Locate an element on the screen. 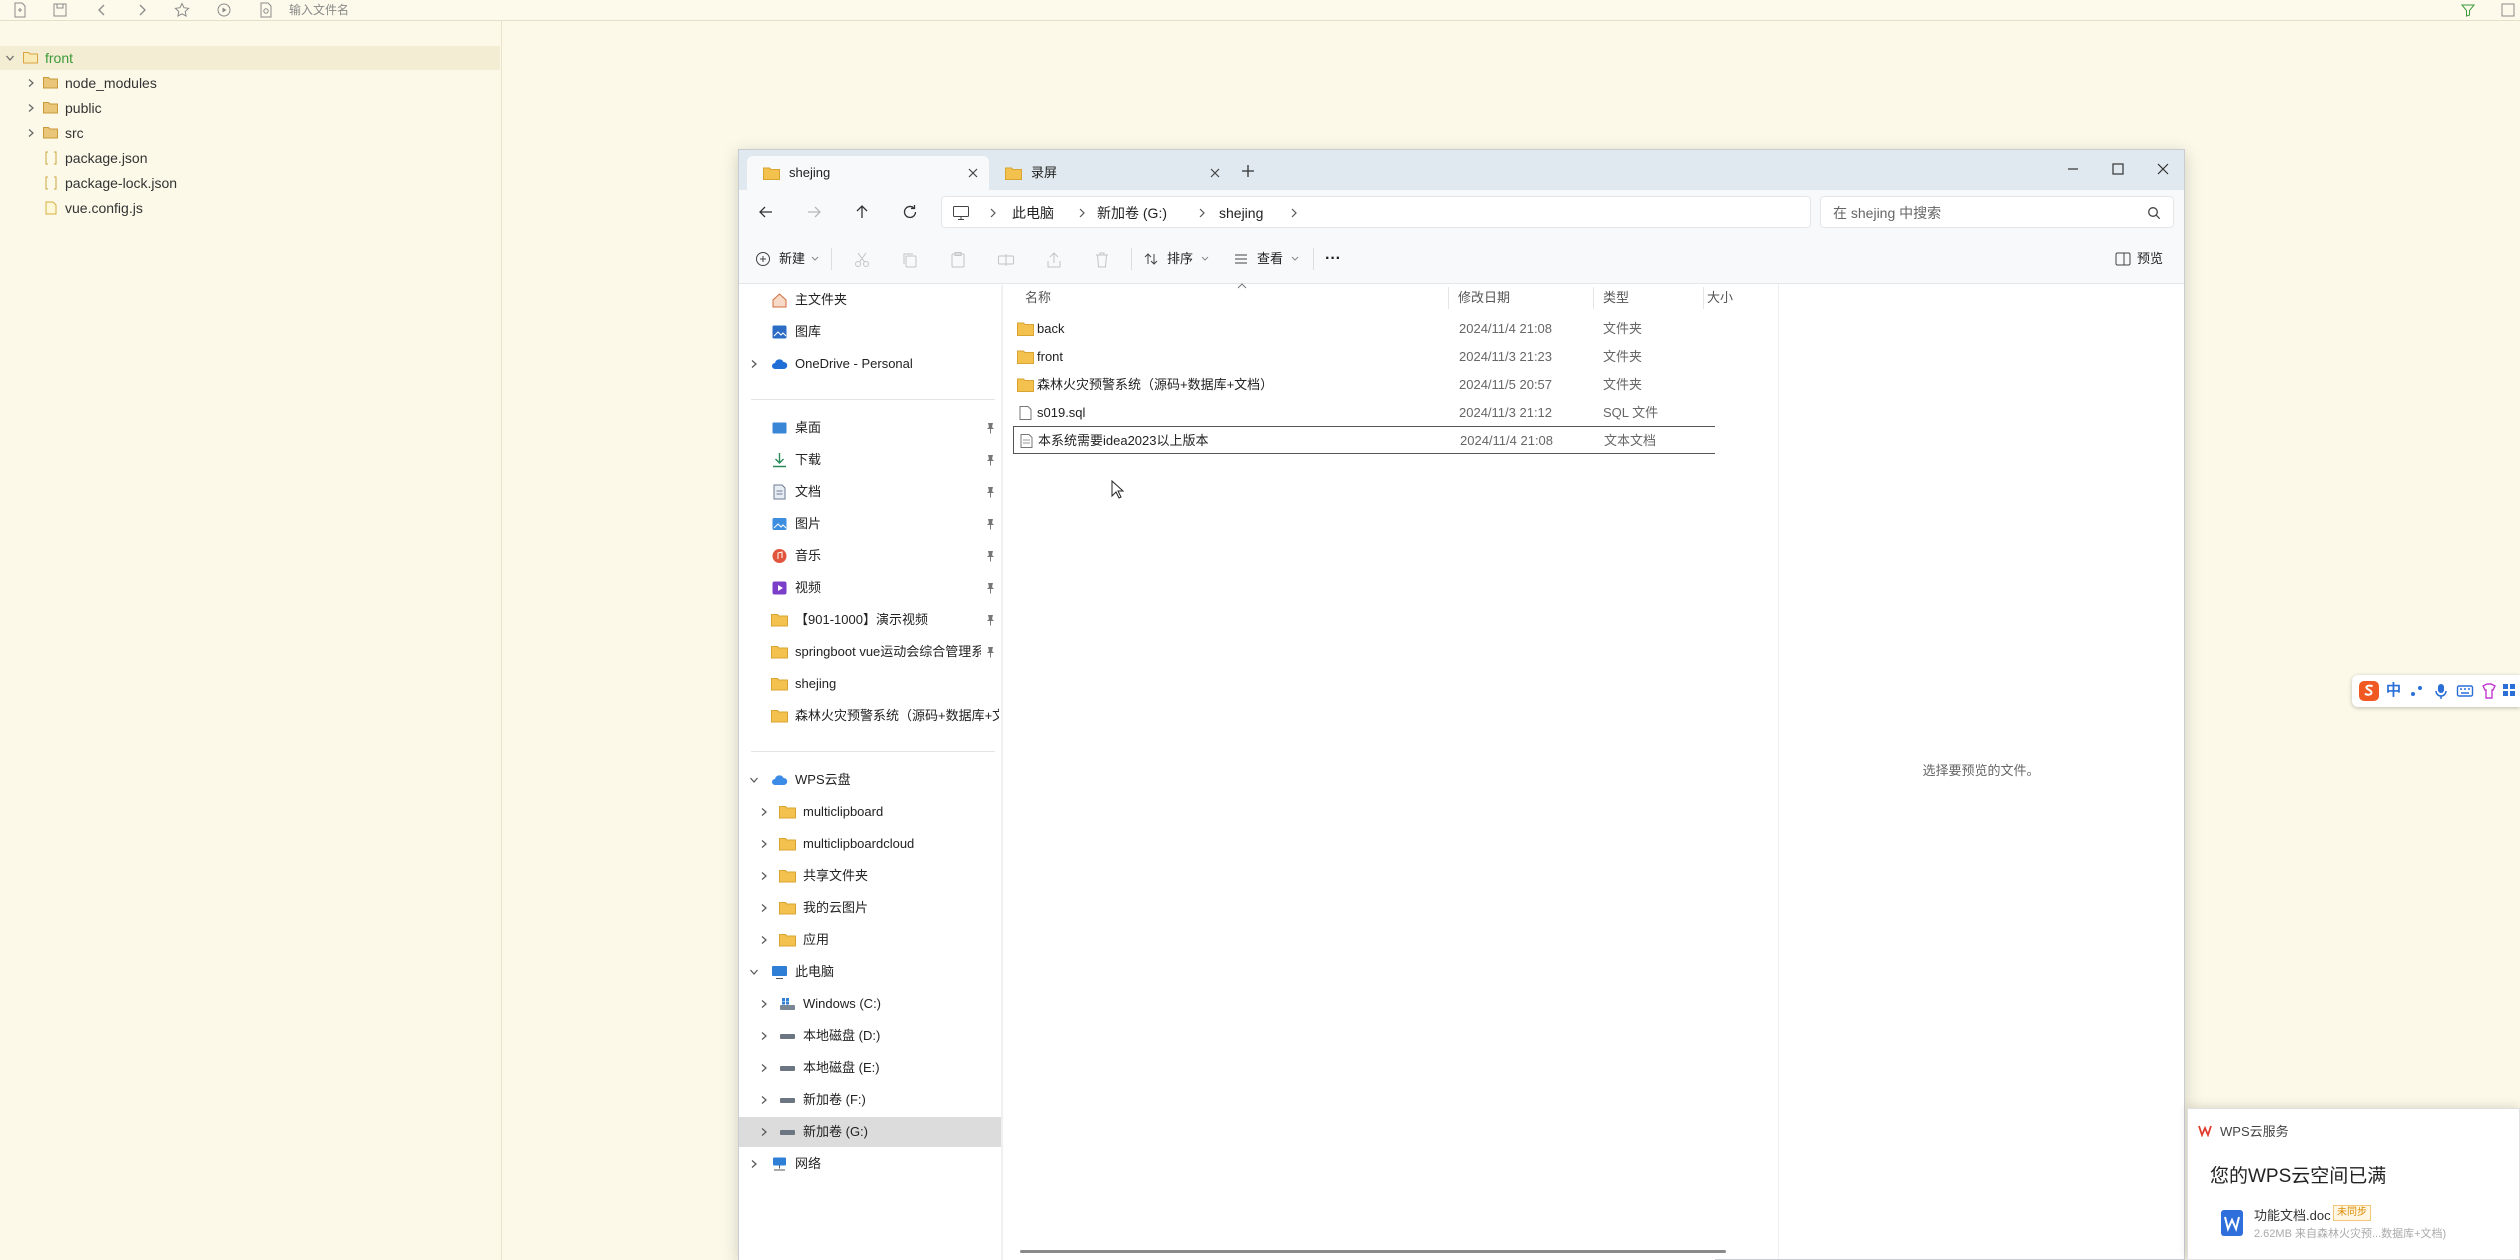 This screenshot has height=1260, width=2520. more-options-button: ··· is located at coordinates (1333, 259).